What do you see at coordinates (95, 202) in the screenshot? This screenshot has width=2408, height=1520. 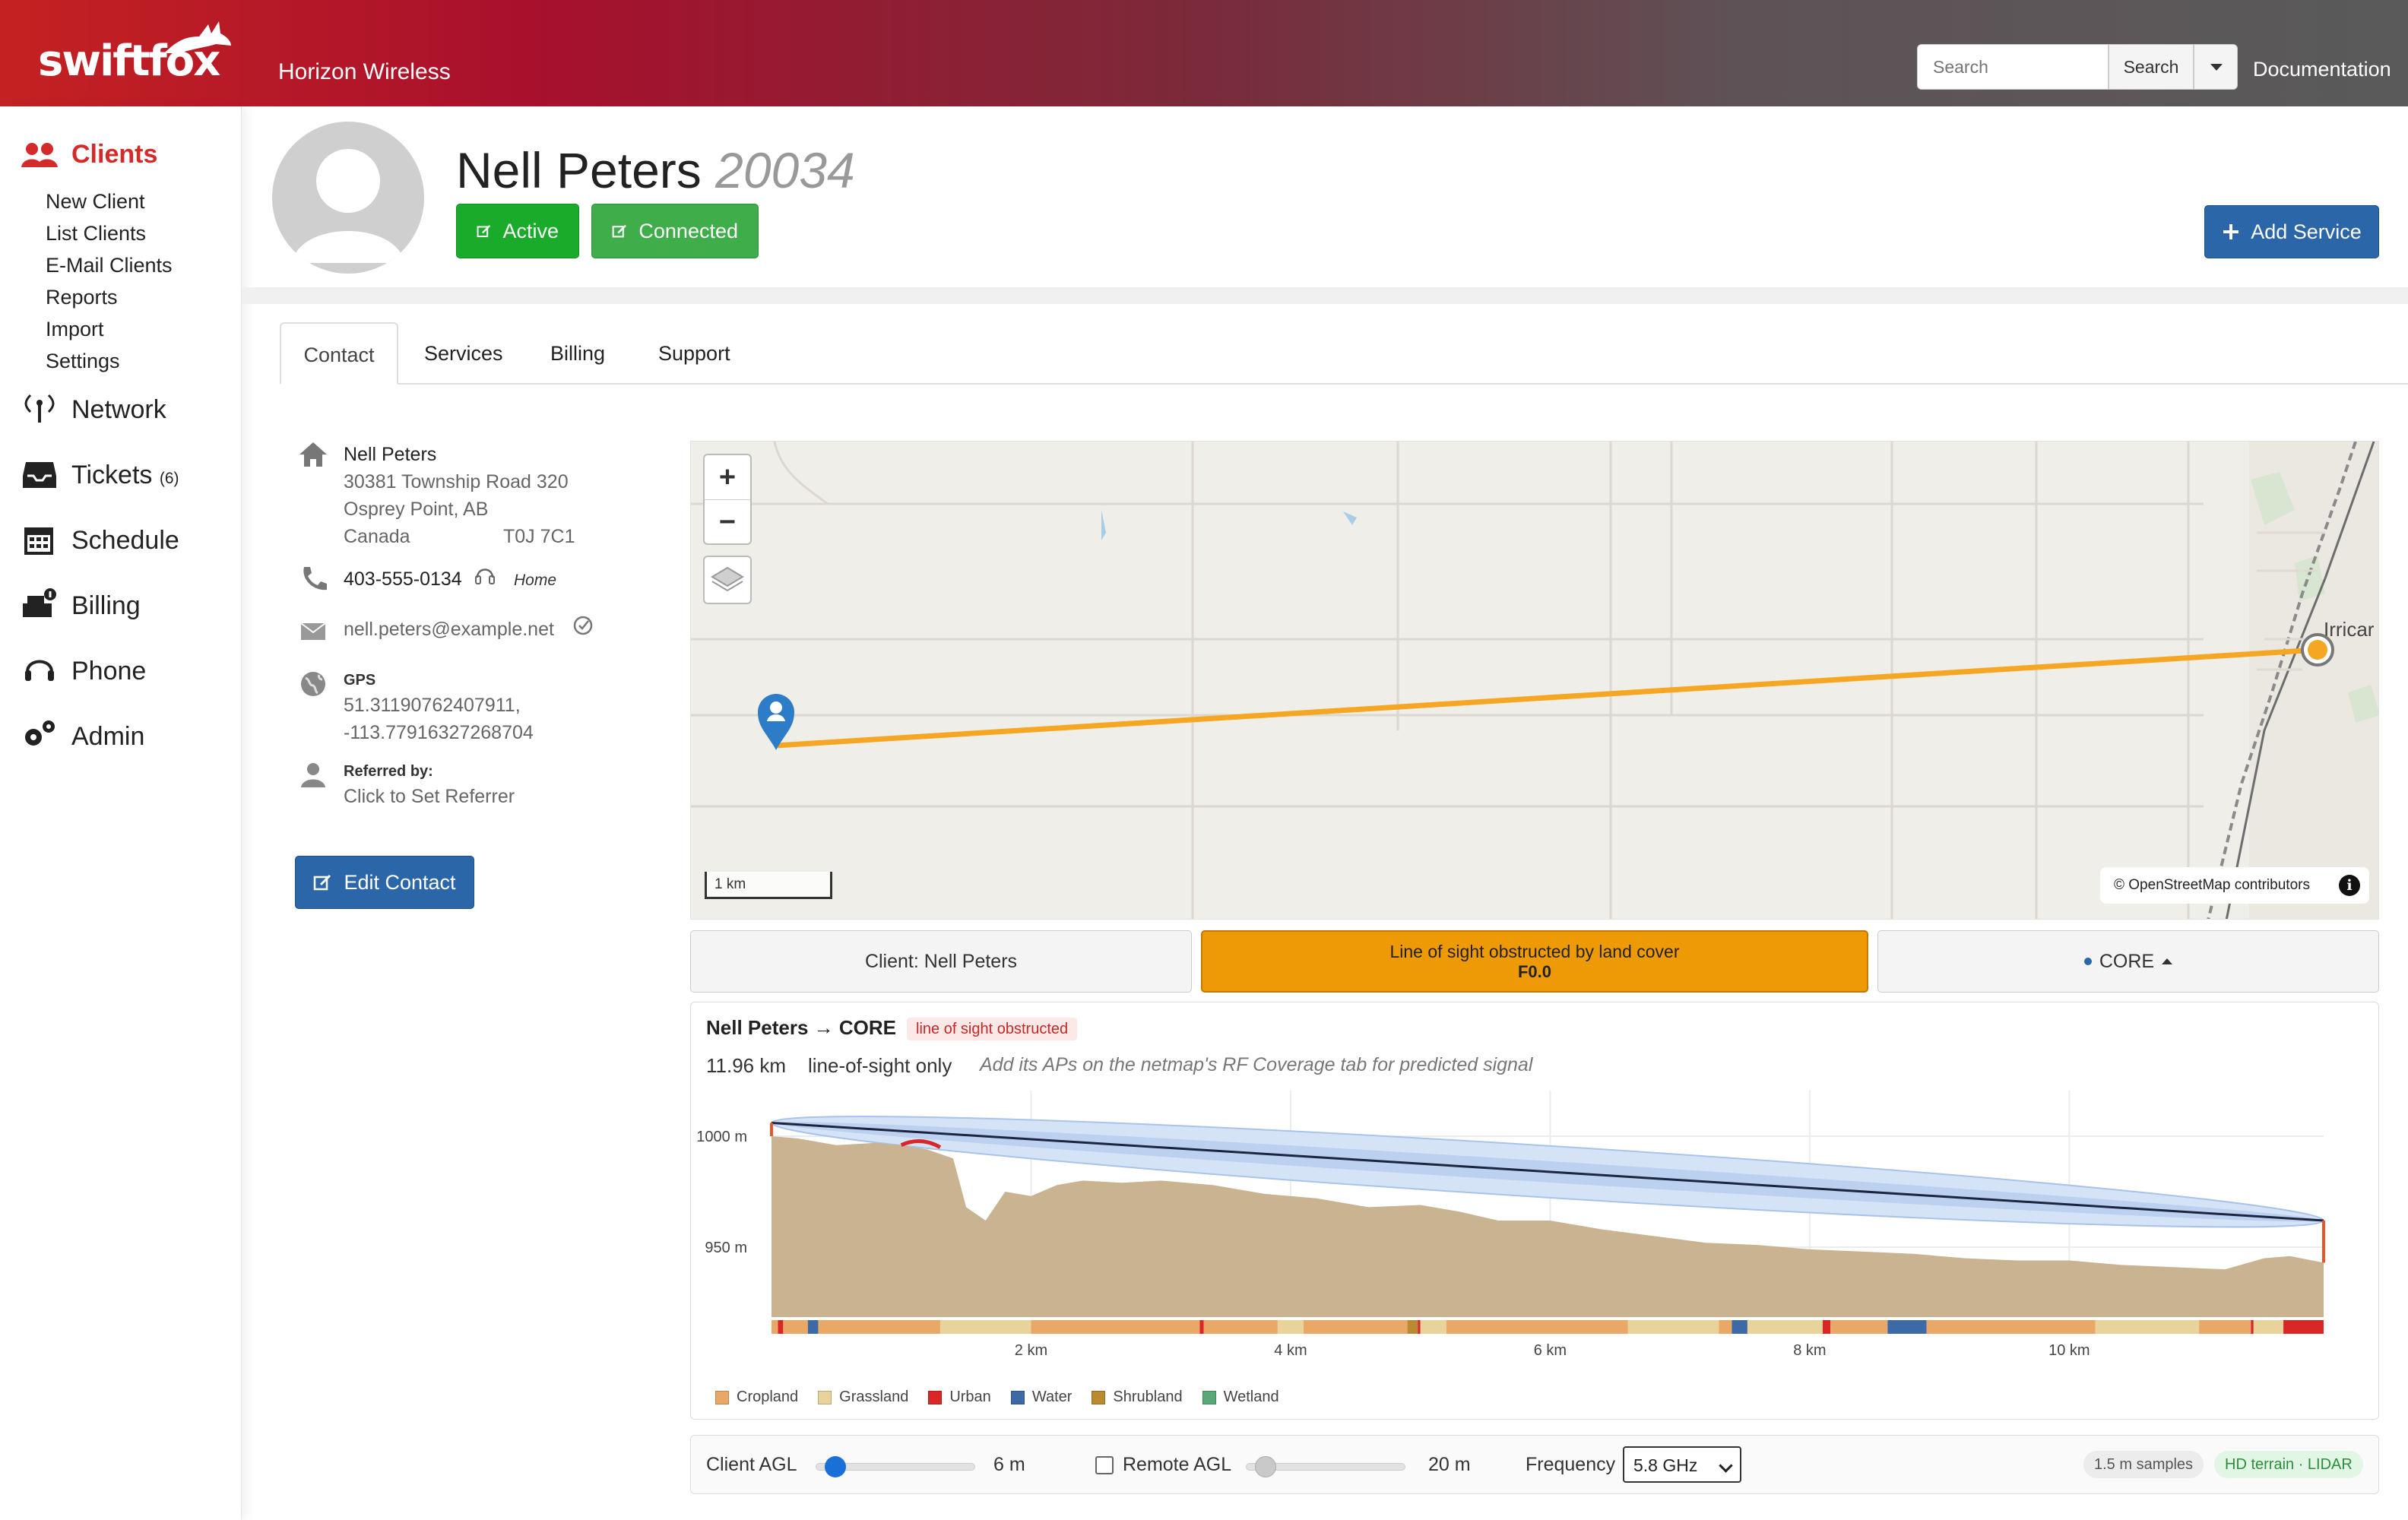 I see `sidebar-subitem-new-client: New Client` at bounding box center [95, 202].